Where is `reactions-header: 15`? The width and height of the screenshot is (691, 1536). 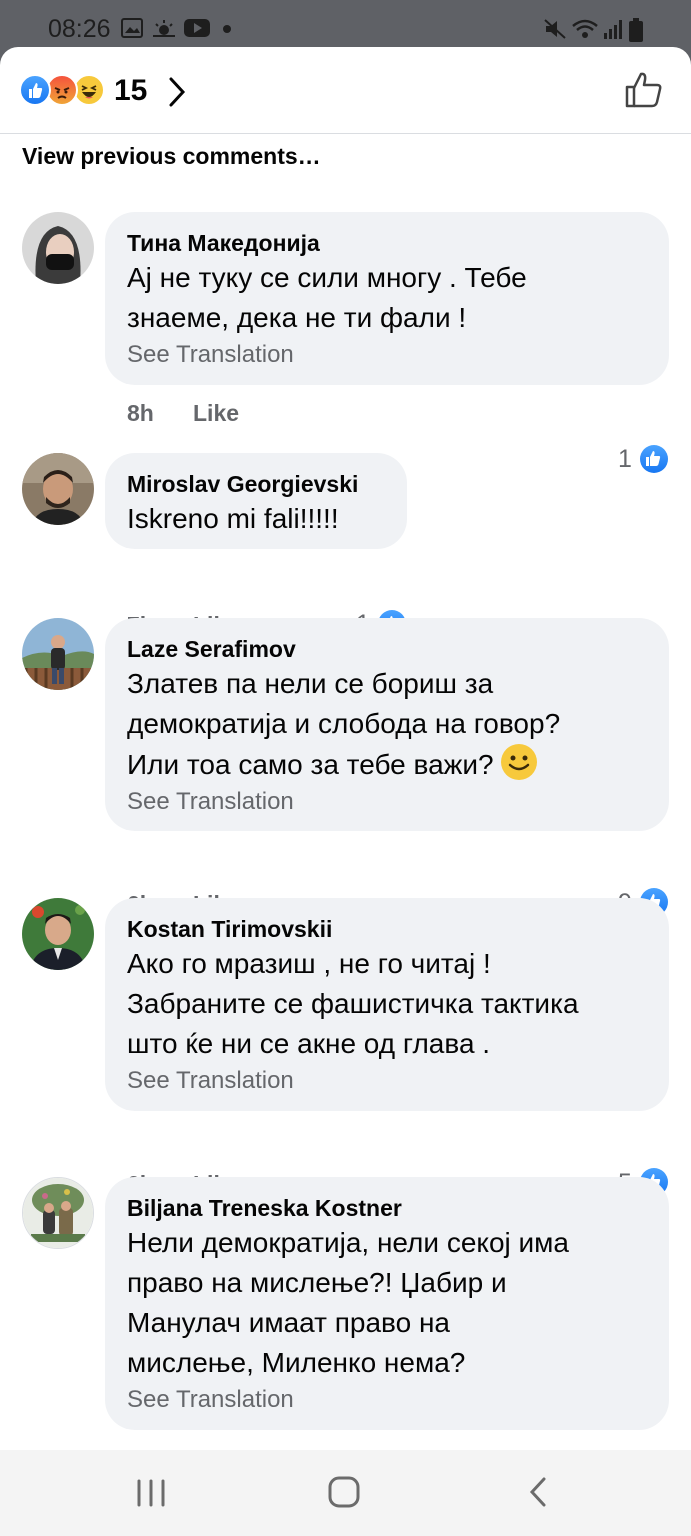 reactions-header: 15 is located at coordinates (345, 90).